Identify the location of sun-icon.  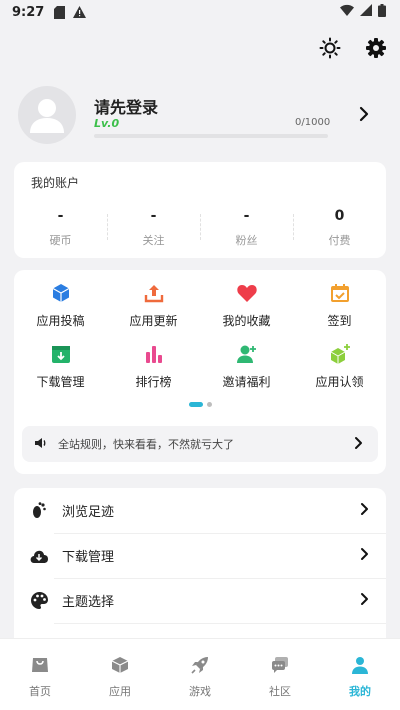
(330, 50).